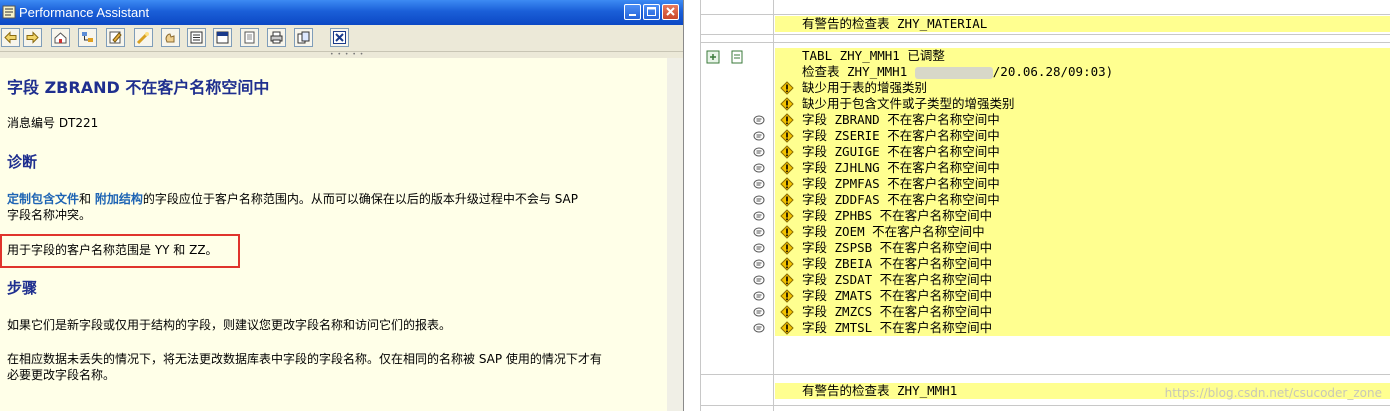 This screenshot has width=1390, height=411. I want to click on print-preview-icon, so click(249, 37).